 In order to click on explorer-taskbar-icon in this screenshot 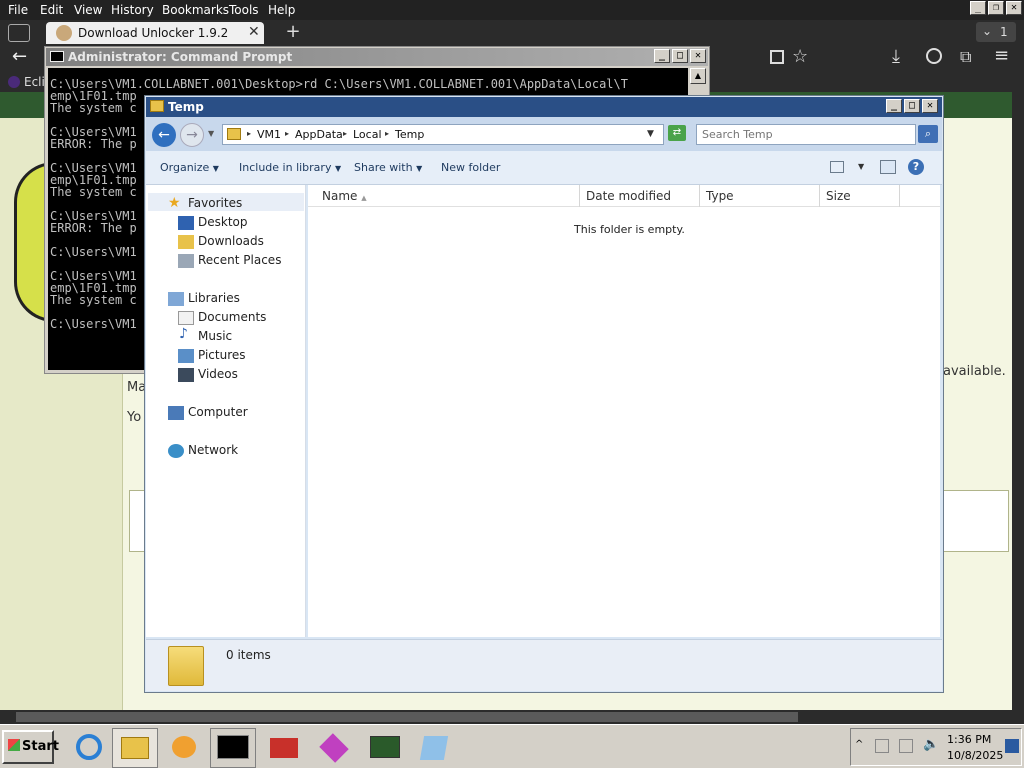, I will do `click(135, 748)`.